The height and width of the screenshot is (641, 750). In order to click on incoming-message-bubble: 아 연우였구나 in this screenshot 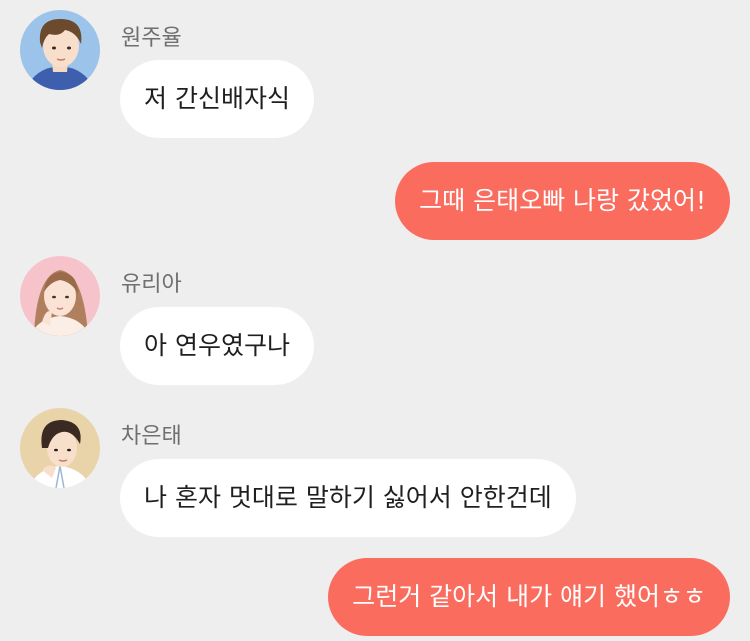, I will do `click(217, 346)`.